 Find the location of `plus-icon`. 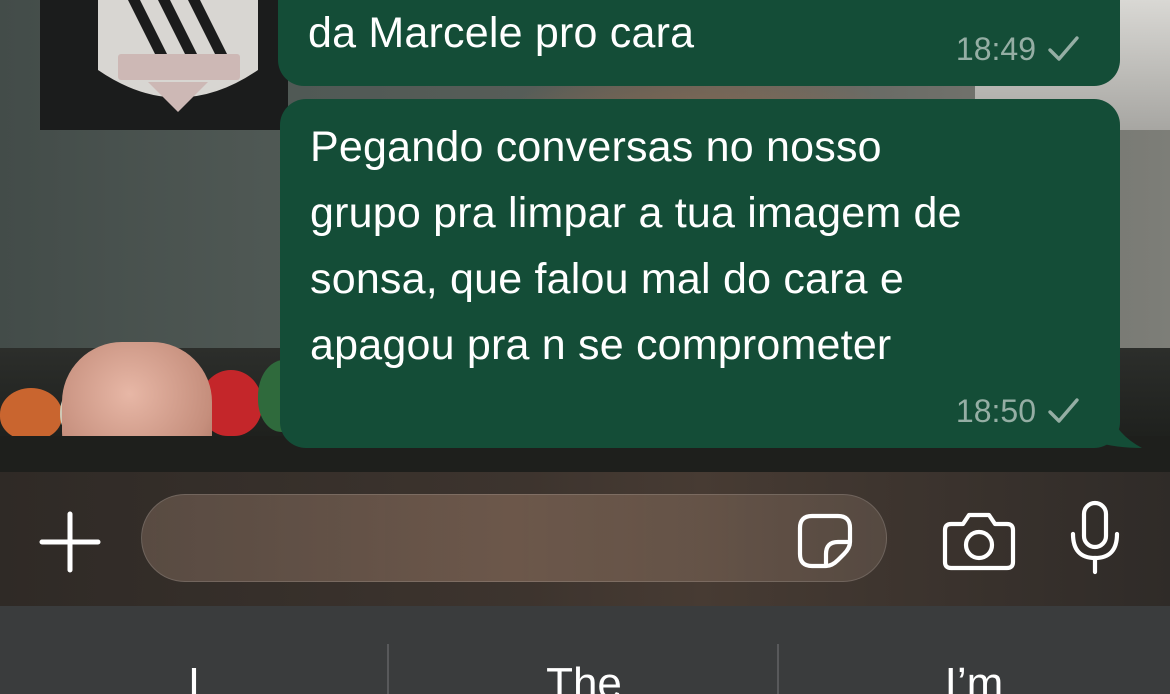

plus-icon is located at coordinates (70, 542).